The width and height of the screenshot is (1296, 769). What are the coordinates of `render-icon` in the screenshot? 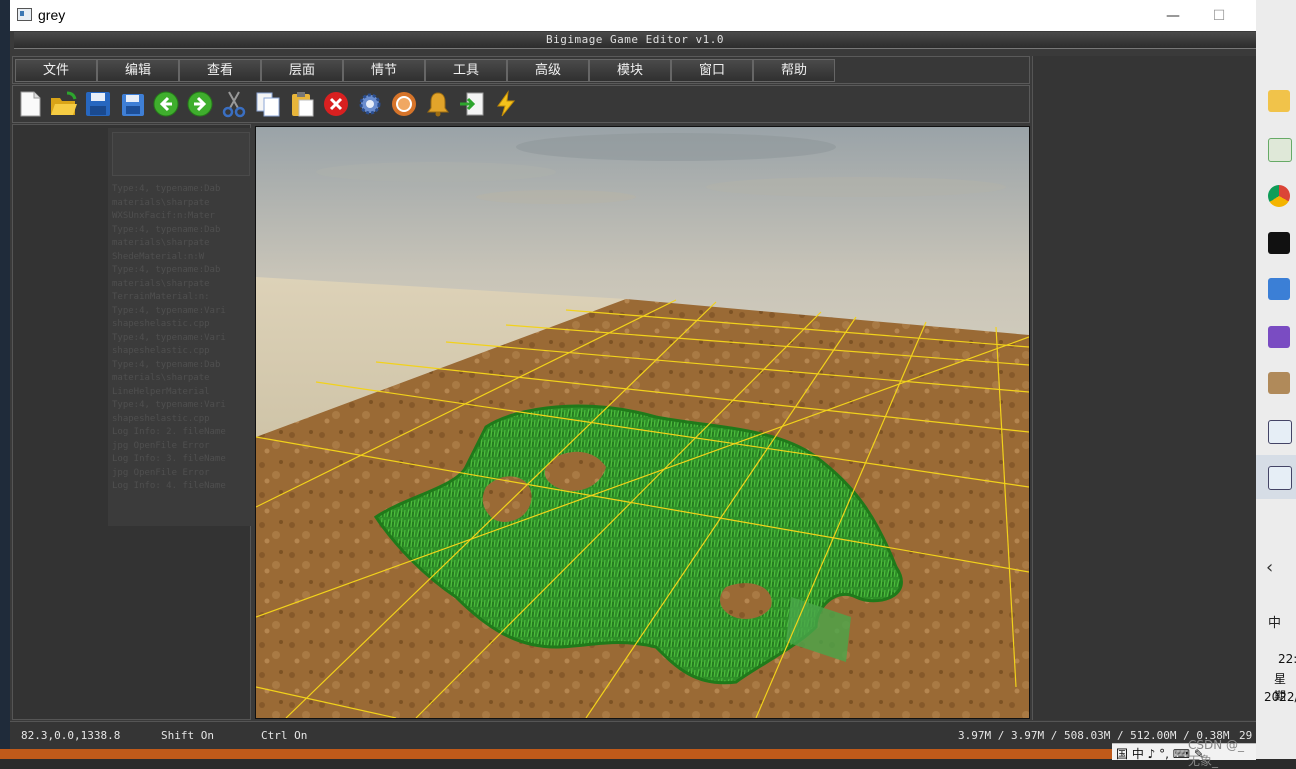 It's located at (404, 104).